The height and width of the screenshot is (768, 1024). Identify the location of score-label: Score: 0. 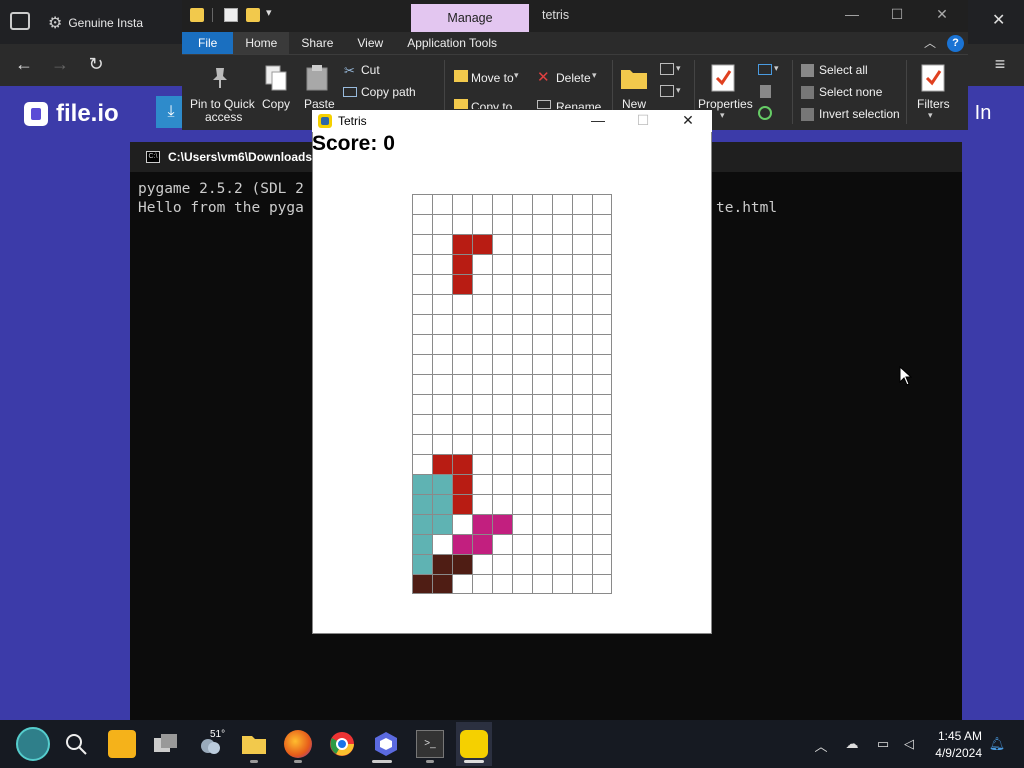
(353, 143).